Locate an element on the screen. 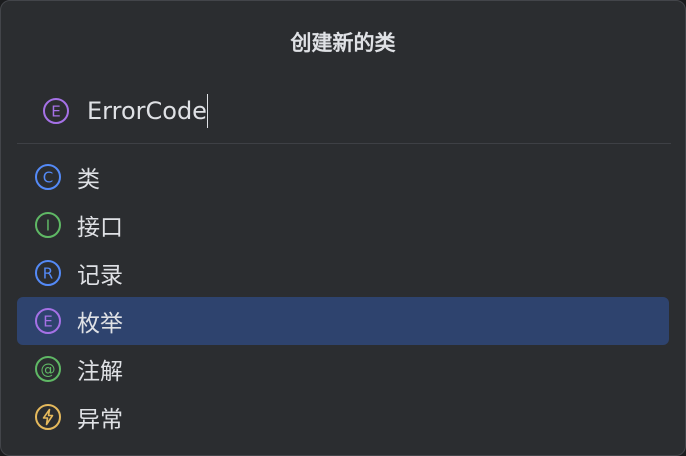 Image resolution: width=686 pixels, height=456 pixels. class-name-row: E ErrorCode is located at coordinates (125, 111).